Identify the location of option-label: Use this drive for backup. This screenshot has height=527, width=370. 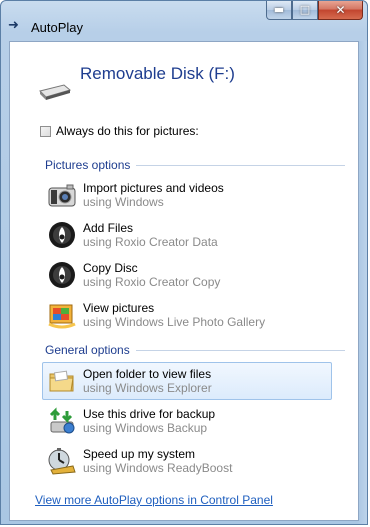
(149, 414).